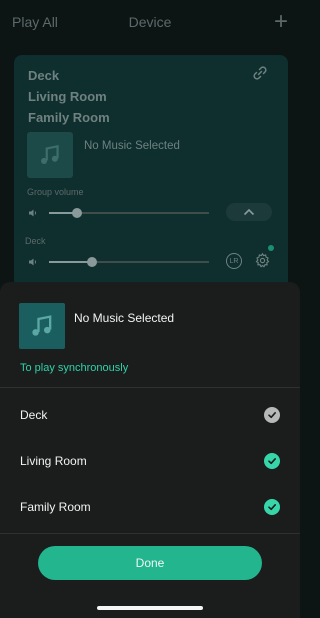 The height and width of the screenshot is (618, 320). I want to click on room-name: Deck, so click(34, 415).